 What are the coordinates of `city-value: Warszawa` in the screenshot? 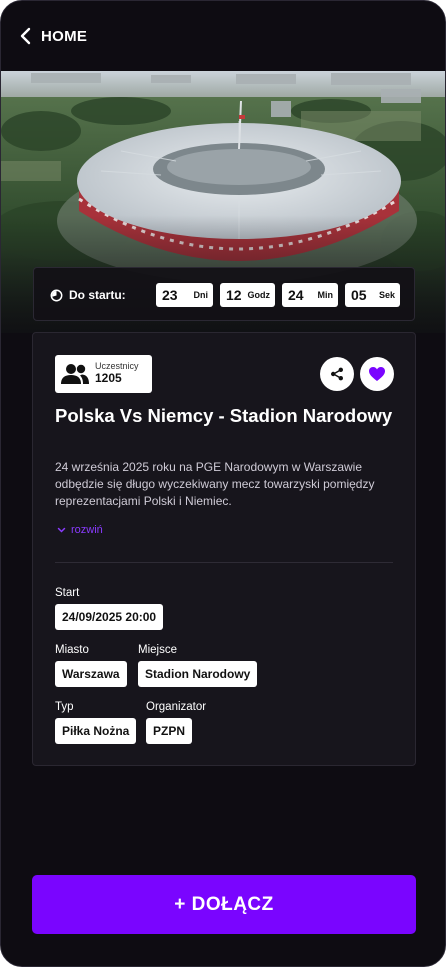 It's located at (91, 674).